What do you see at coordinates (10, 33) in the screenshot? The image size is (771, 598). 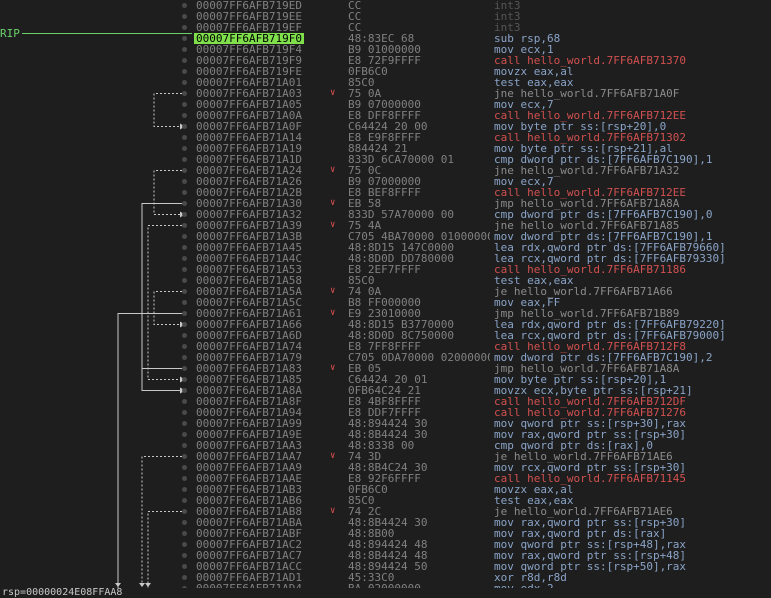 I see `rip-label: RIP` at bounding box center [10, 33].